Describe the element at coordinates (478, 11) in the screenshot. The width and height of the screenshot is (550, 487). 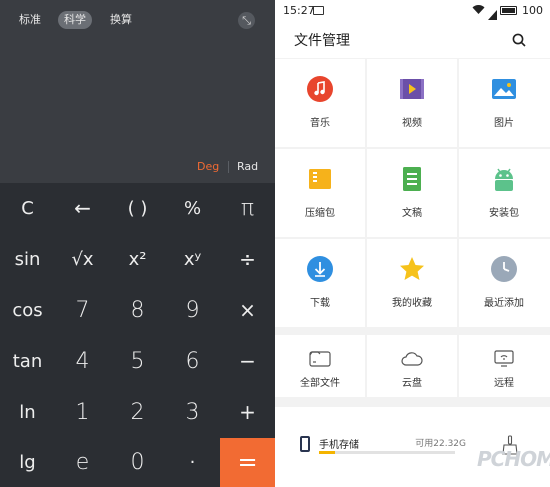
I see `wifi-icon` at that location.